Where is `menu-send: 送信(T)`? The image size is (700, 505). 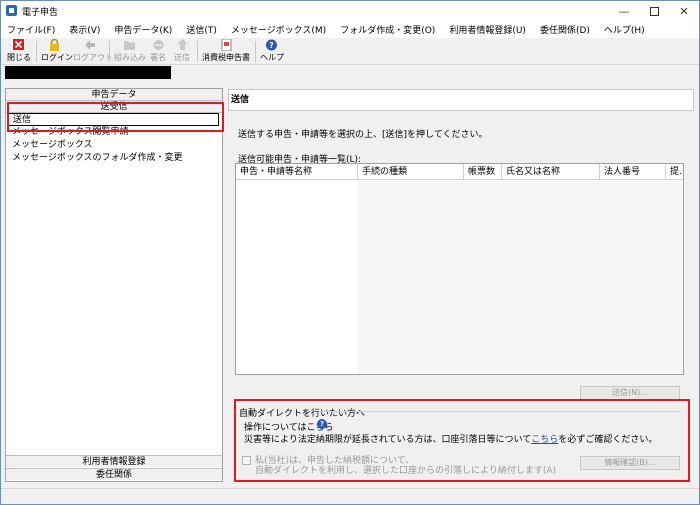
menu-send: 送信(T) is located at coordinates (201, 29).